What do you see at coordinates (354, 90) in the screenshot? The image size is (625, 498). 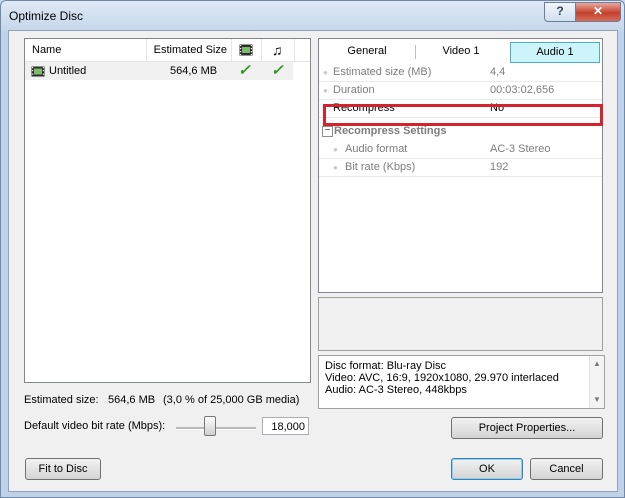 I see `property-key: Duration` at bounding box center [354, 90].